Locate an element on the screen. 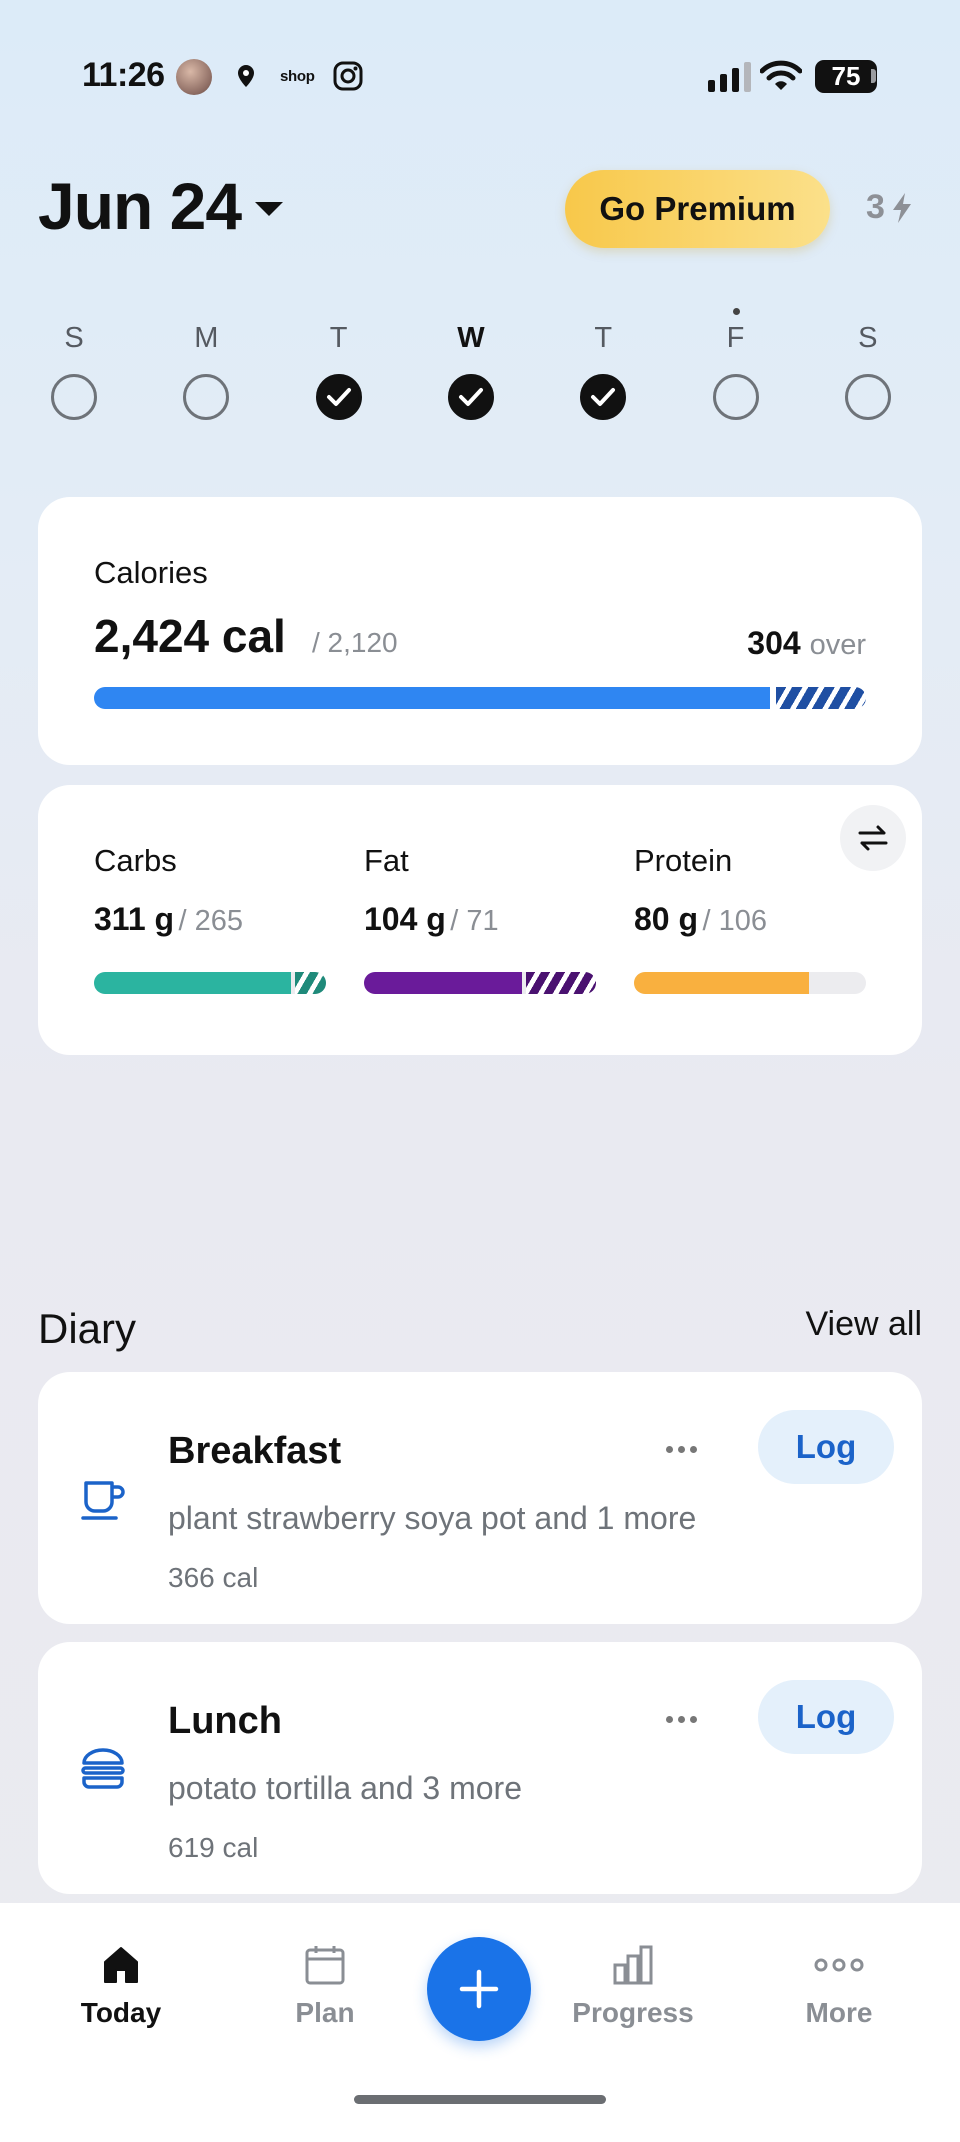  date-selector: Jun 24 is located at coordinates (161, 206).